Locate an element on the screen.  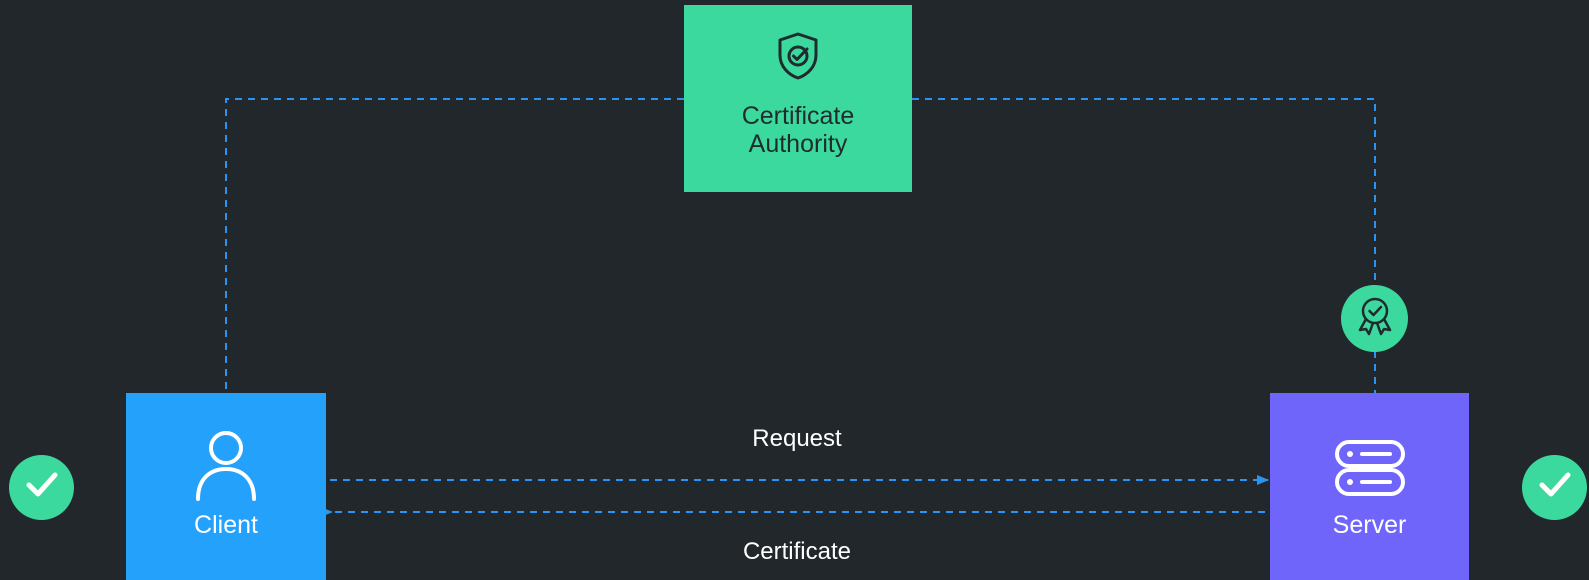
ca-to-client-connector is located at coordinates (454, 245).